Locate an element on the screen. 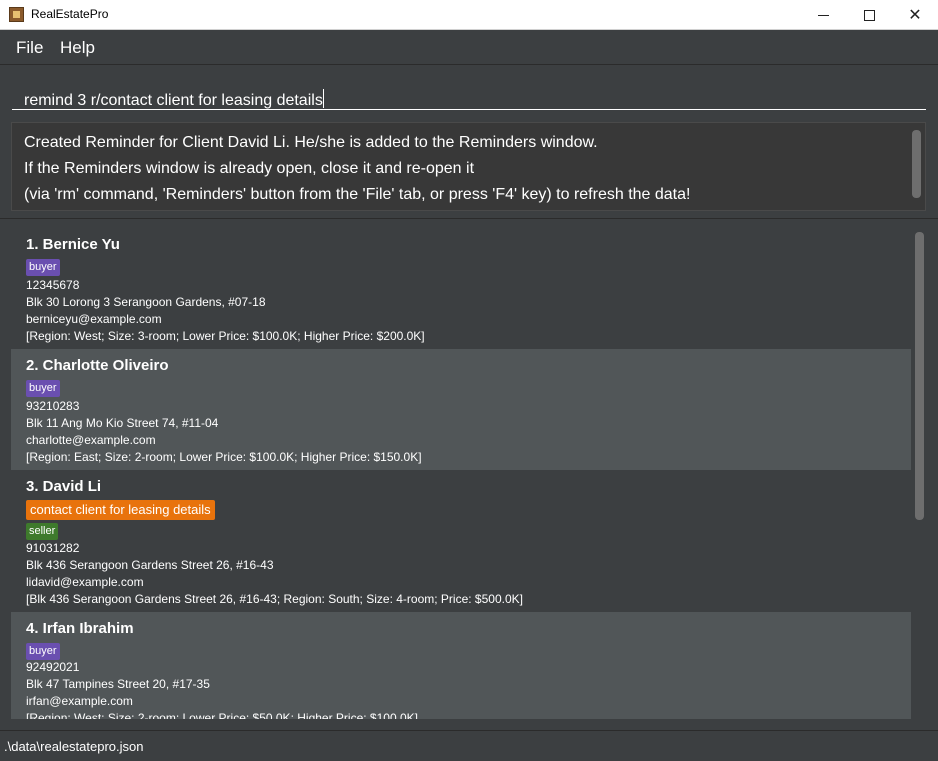 The height and width of the screenshot is (761, 938). client-name: 4. Irfan Ibrahim is located at coordinates (80, 628).